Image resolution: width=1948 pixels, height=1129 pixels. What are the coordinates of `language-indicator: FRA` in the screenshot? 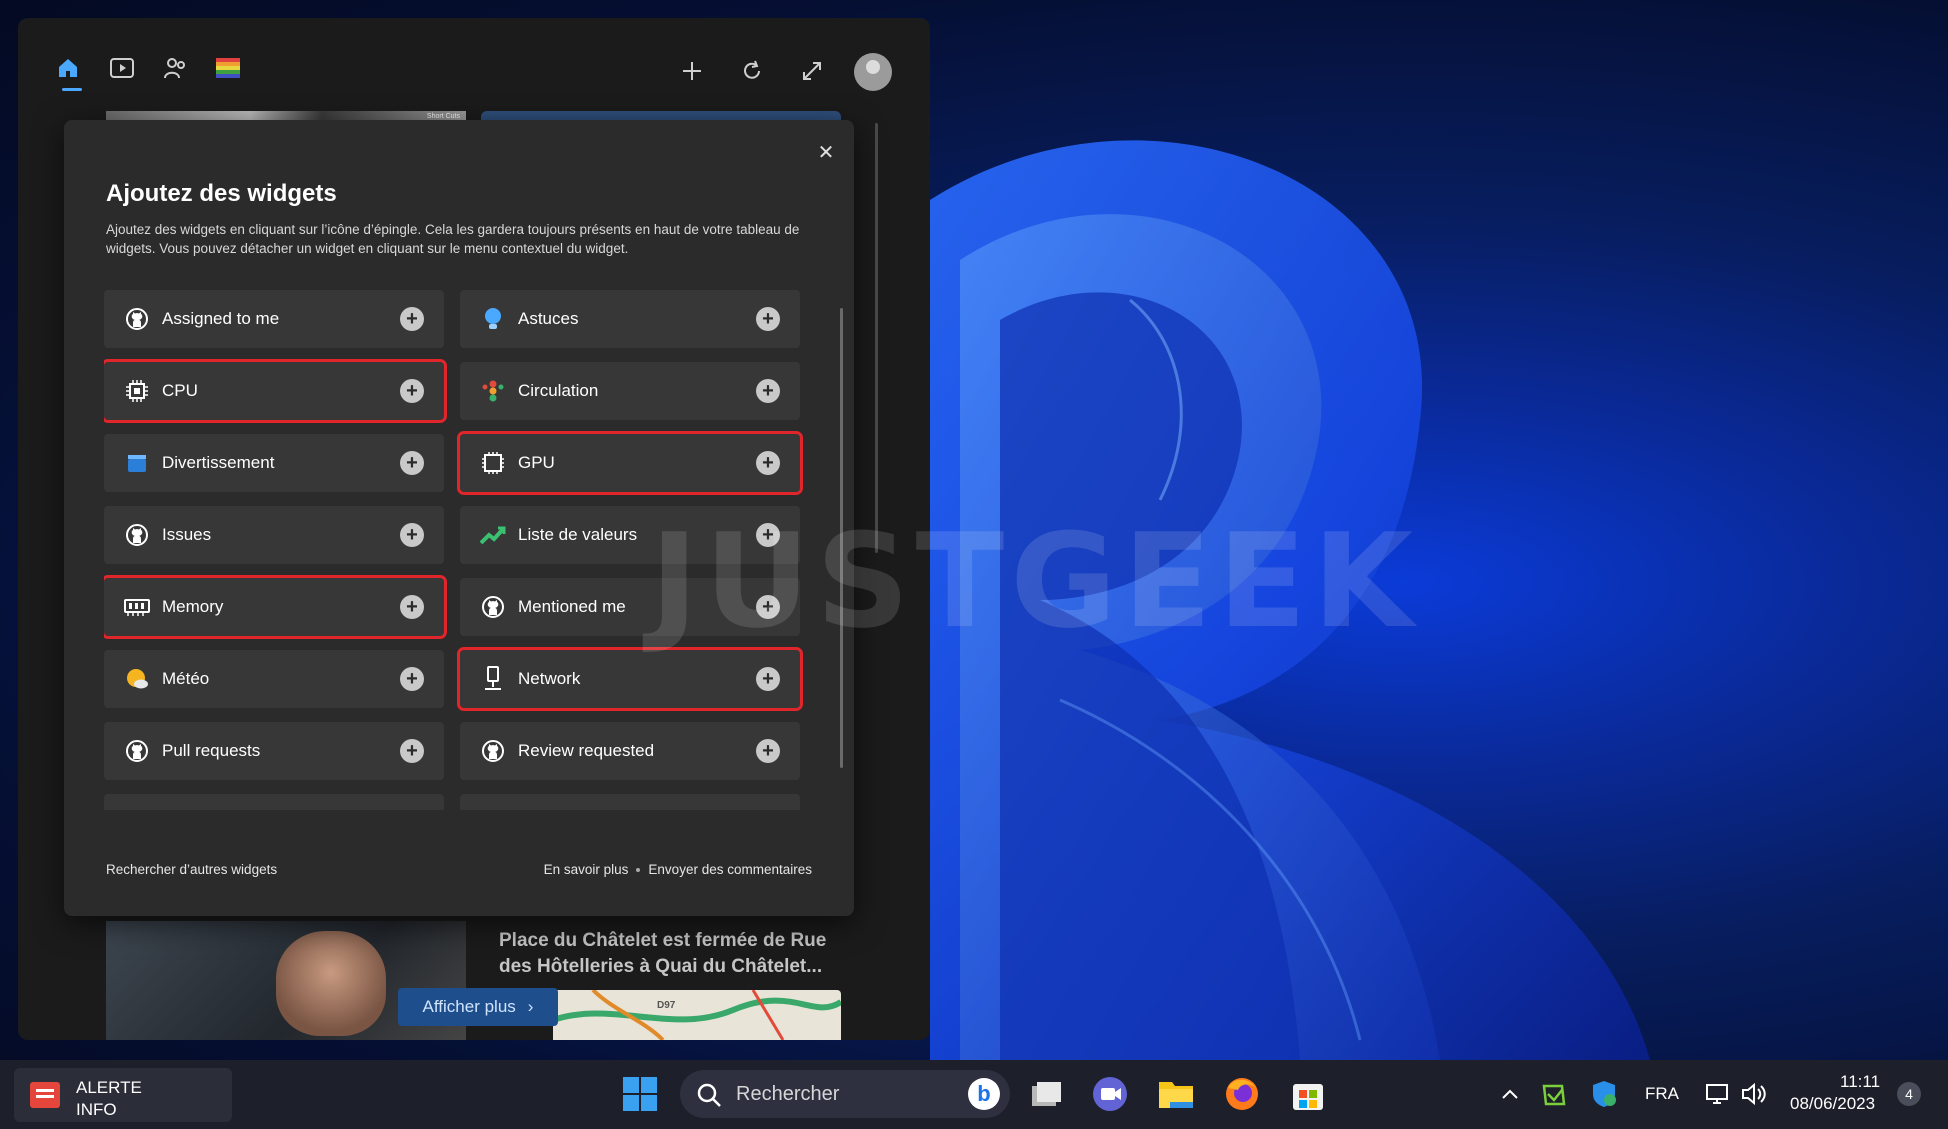 It's located at (1662, 1094).